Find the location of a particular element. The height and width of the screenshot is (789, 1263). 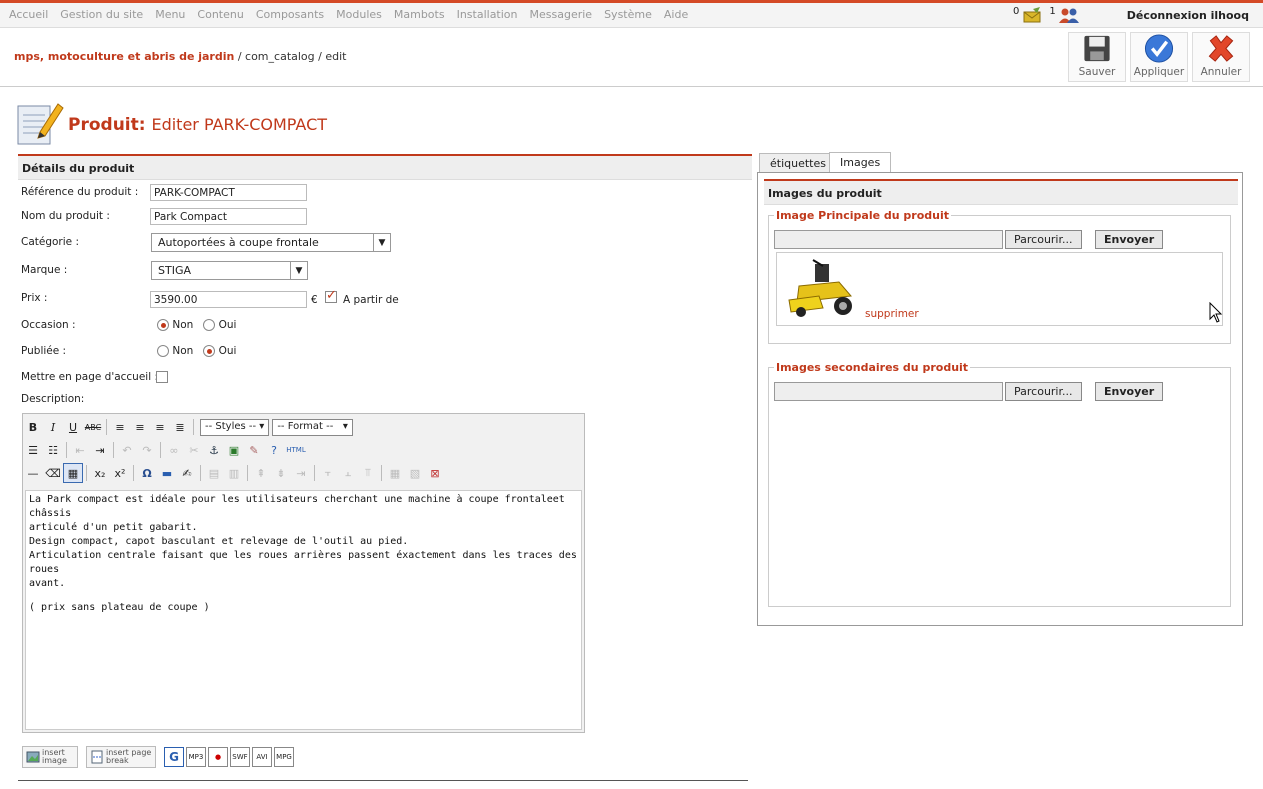

align-justify-icon: ≣ is located at coordinates (180, 427).